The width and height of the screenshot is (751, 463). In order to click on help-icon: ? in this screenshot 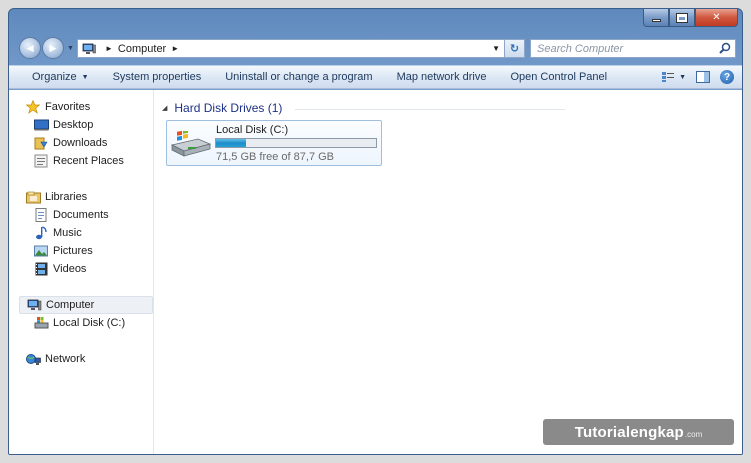, I will do `click(727, 77)`.